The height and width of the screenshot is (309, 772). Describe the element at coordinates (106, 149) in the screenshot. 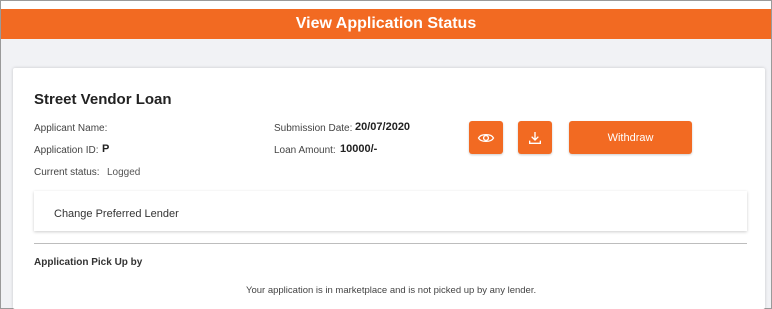

I see `application-id-value: P` at that location.